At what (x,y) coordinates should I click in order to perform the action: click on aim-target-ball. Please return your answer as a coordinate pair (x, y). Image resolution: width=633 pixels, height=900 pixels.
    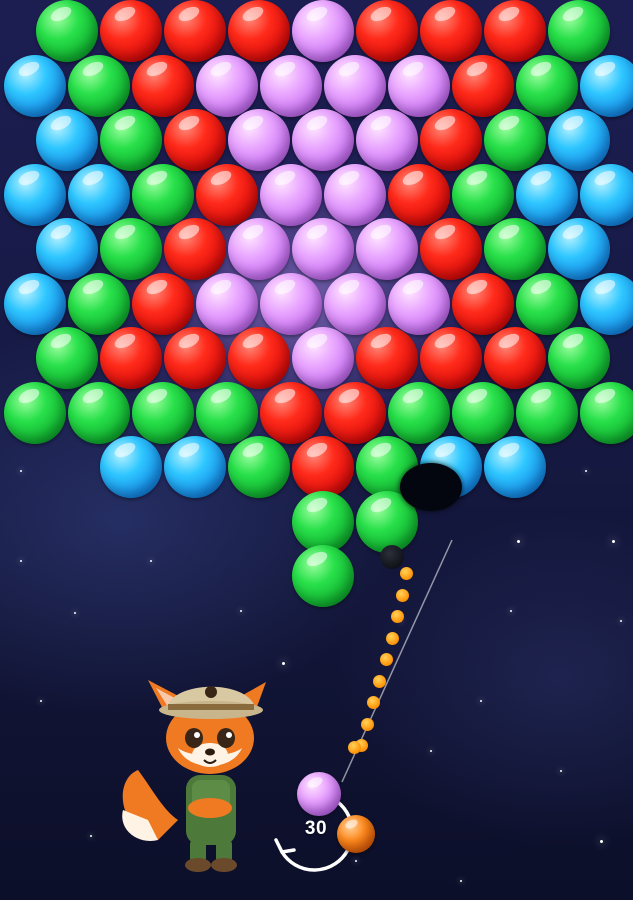
    Looking at the image, I should click on (392, 557).